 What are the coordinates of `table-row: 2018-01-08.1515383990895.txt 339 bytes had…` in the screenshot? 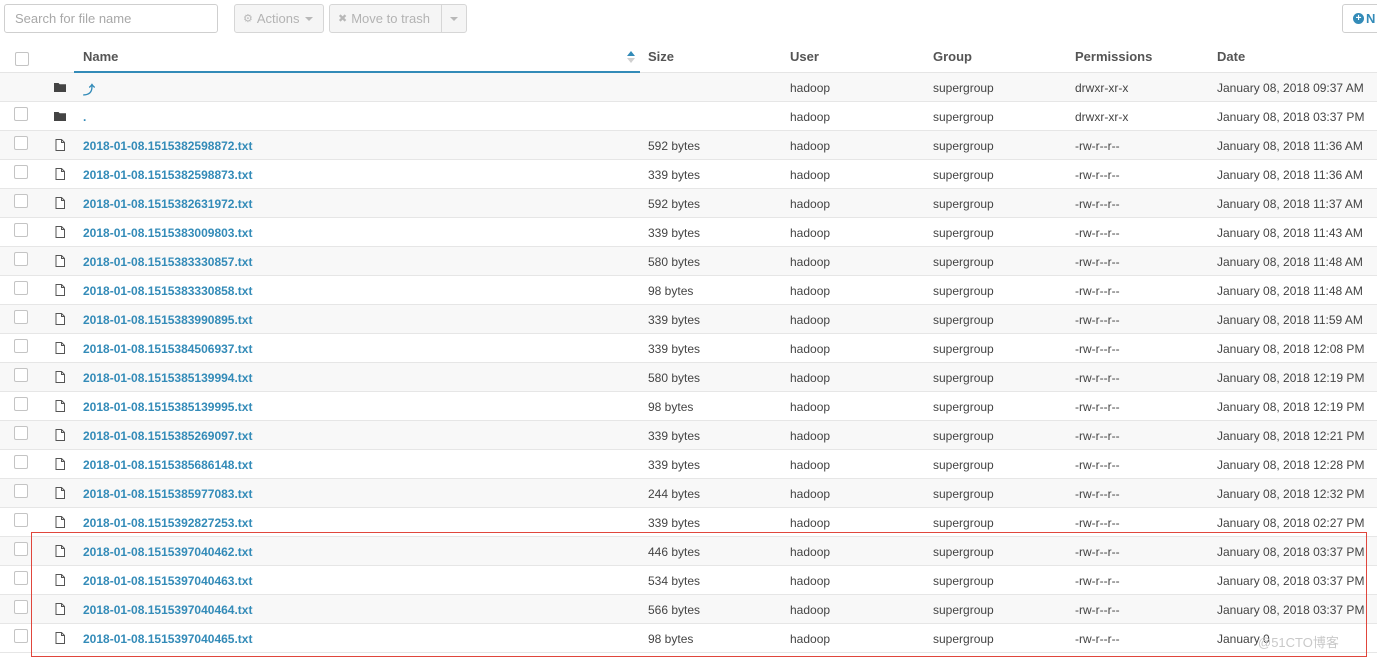 It's located at (688, 319).